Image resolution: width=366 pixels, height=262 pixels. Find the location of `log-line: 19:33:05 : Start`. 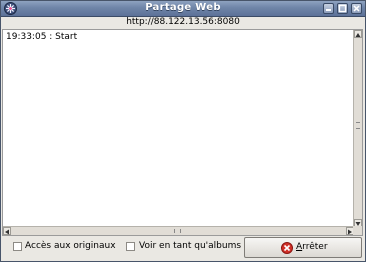

log-line: 19:33:05 : Start is located at coordinates (42, 37).